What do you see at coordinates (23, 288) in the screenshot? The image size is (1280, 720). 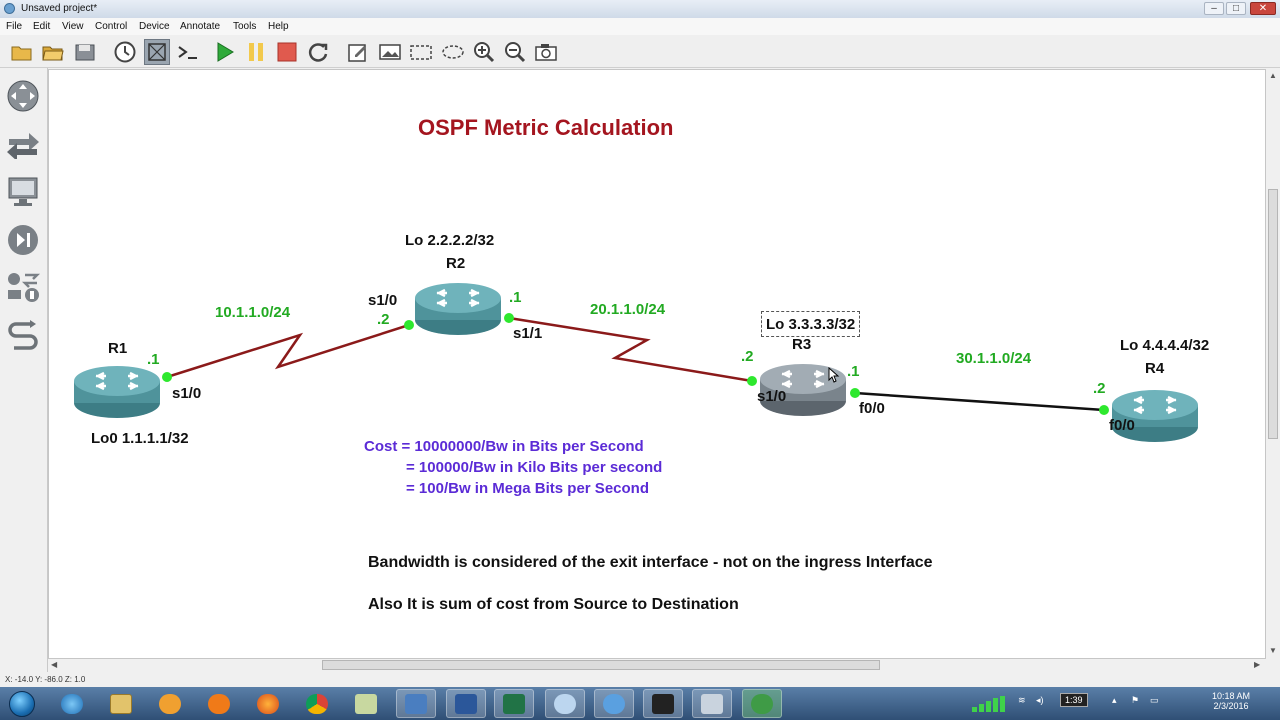 I see `security-devices-button` at bounding box center [23, 288].